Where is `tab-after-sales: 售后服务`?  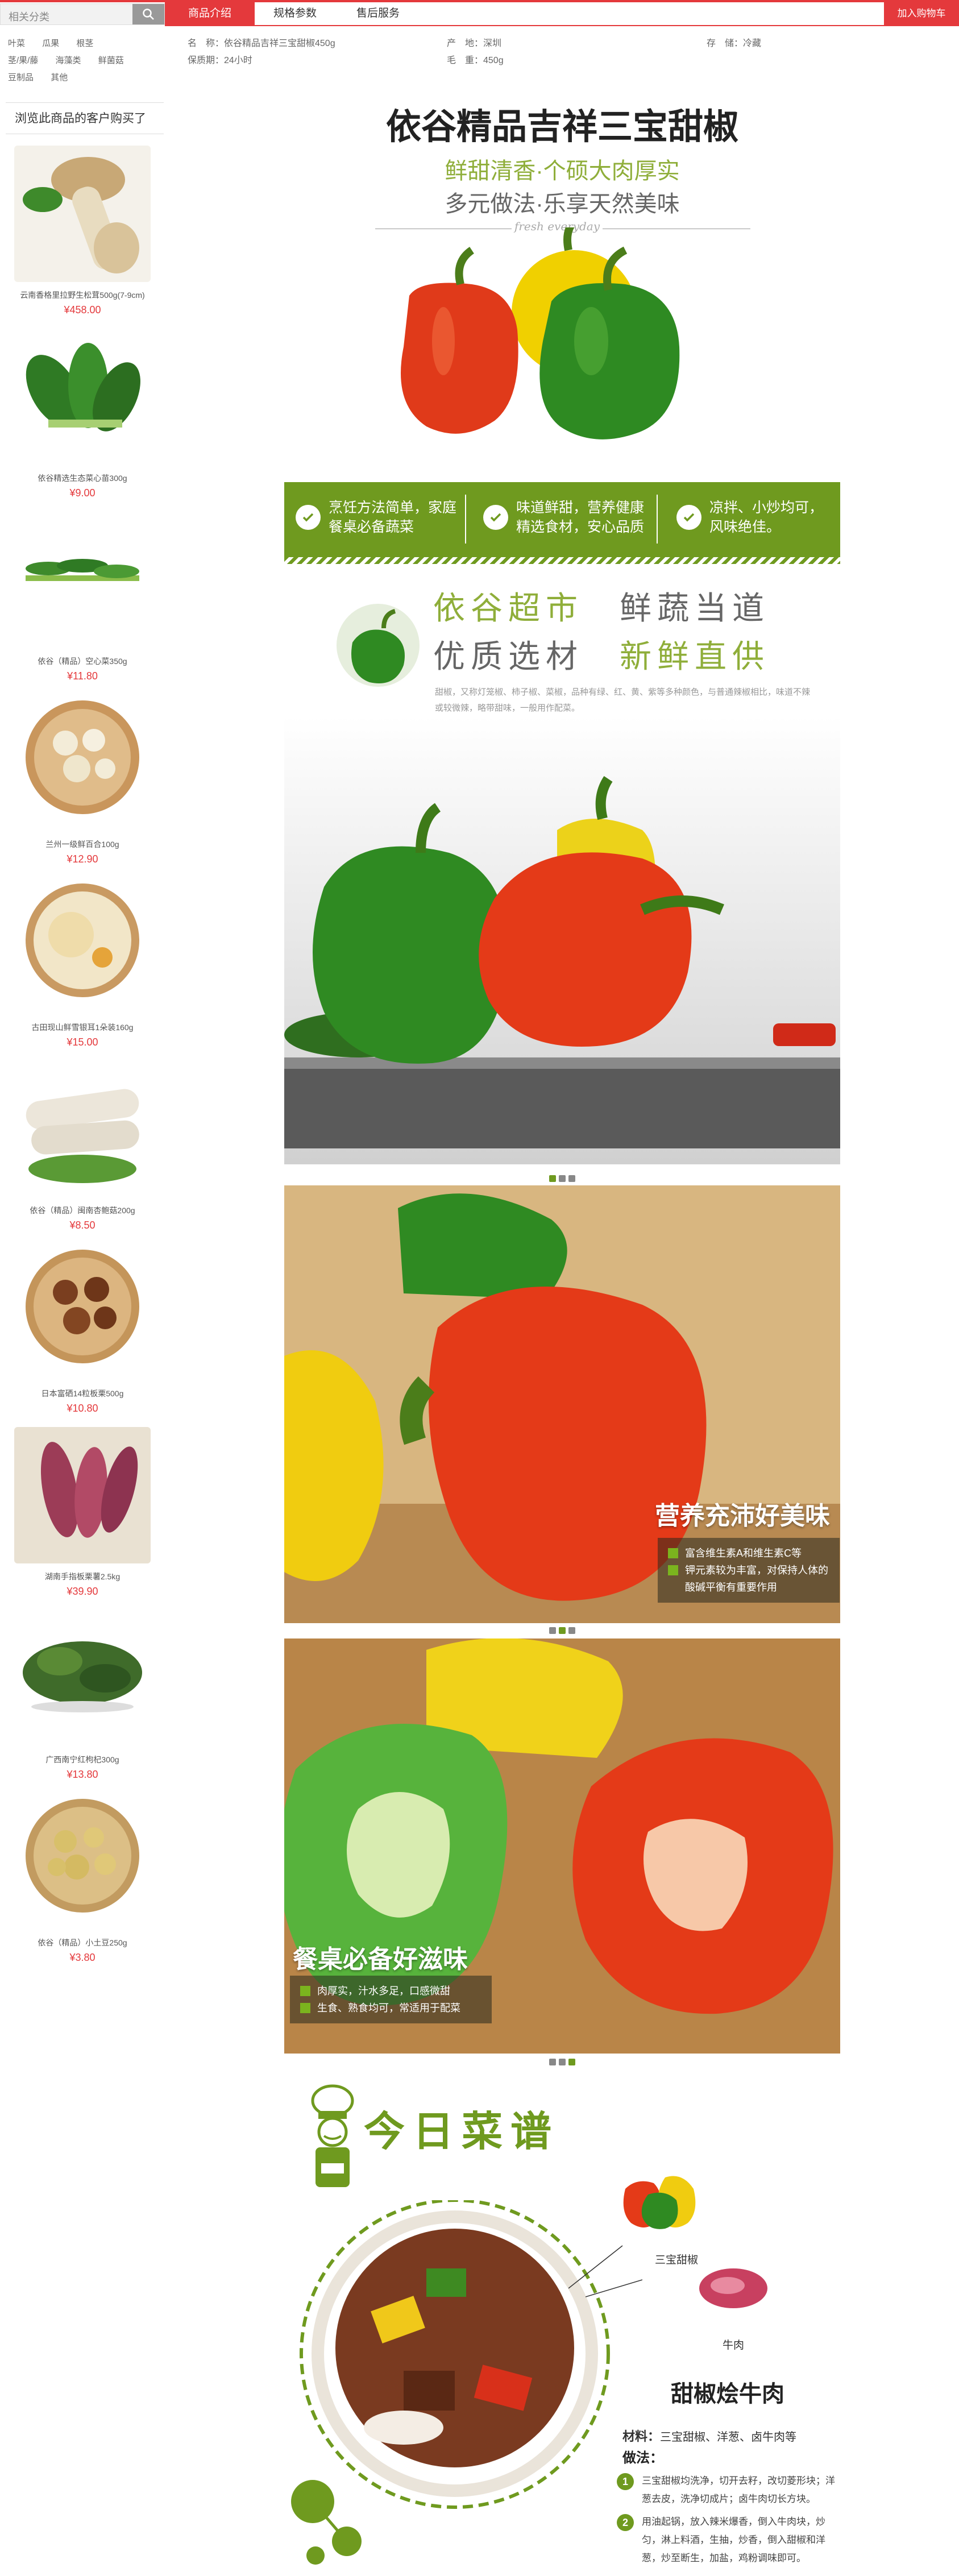 tab-after-sales: 售后服务 is located at coordinates (378, 14).